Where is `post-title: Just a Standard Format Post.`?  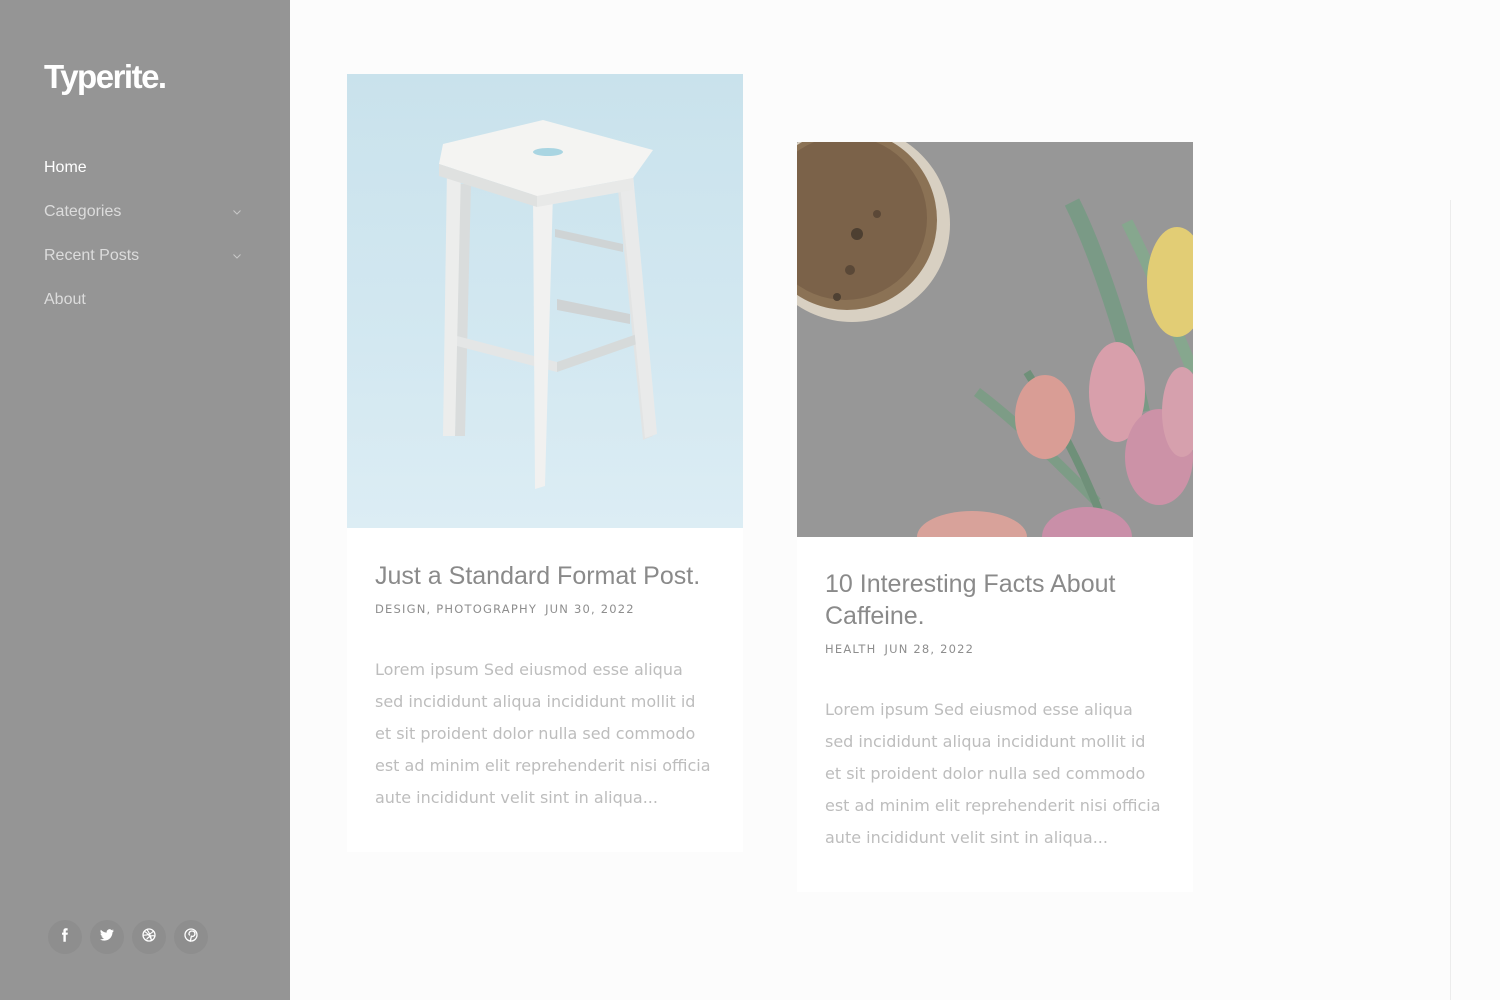 post-title: Just a Standard Format Post. is located at coordinates (545, 576).